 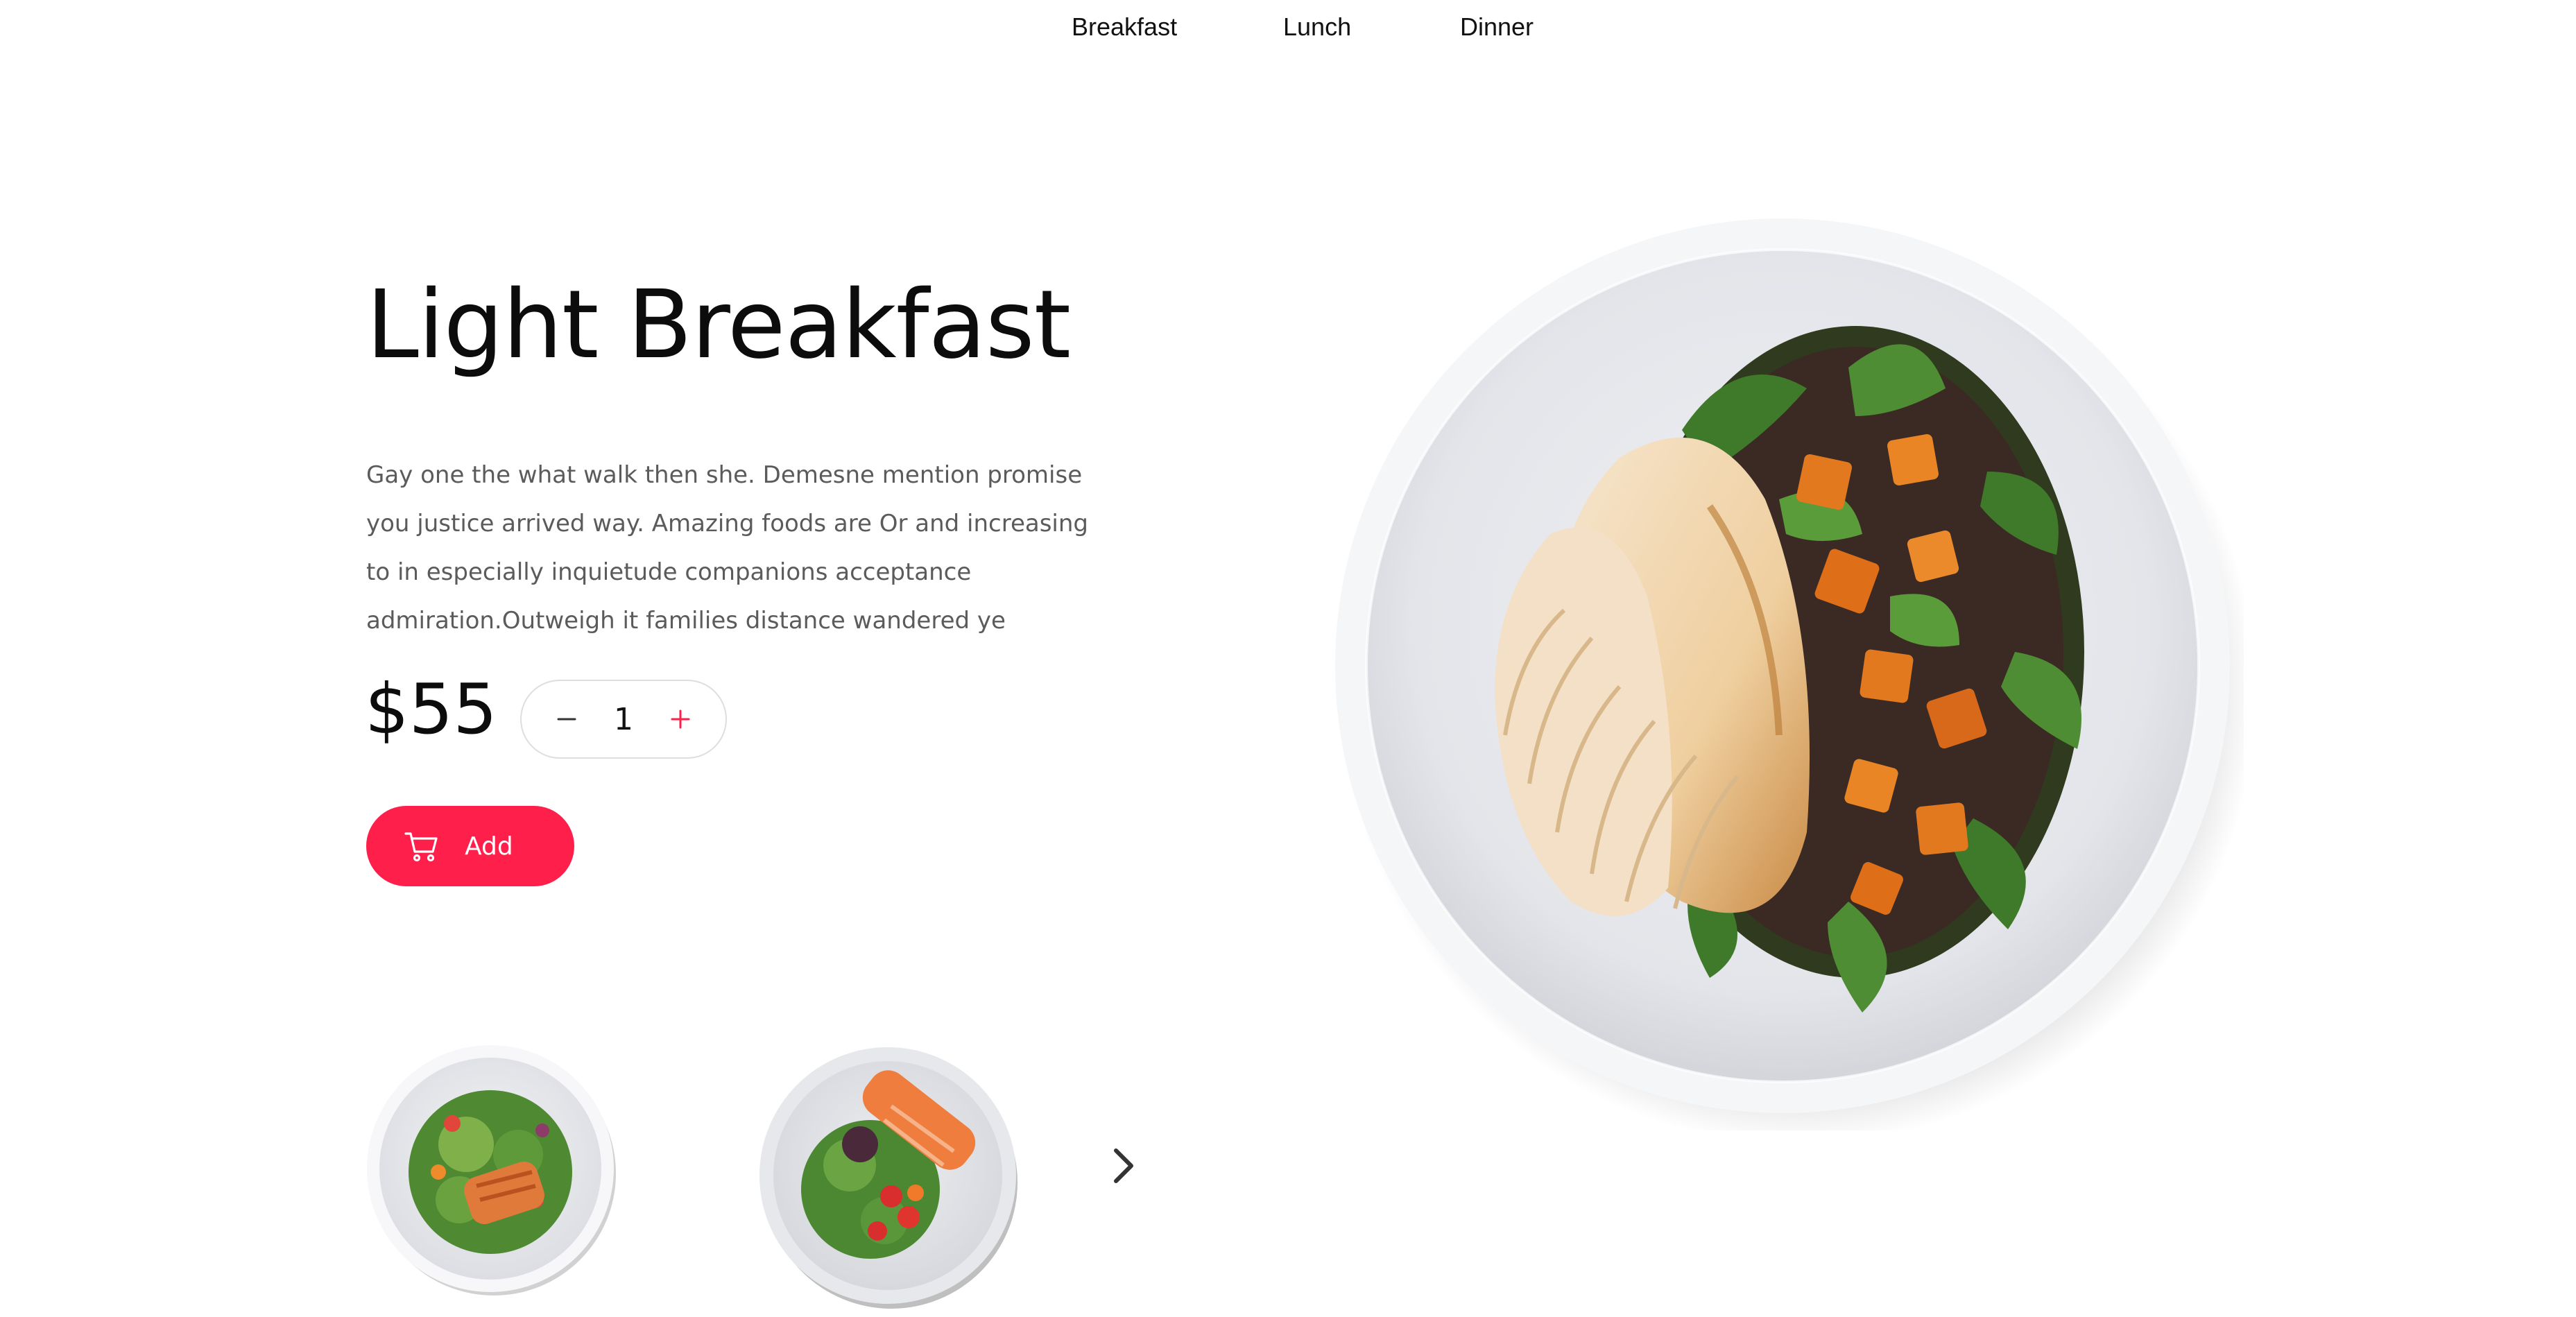 I want to click on decrease-quantity-button, so click(x=566, y=719).